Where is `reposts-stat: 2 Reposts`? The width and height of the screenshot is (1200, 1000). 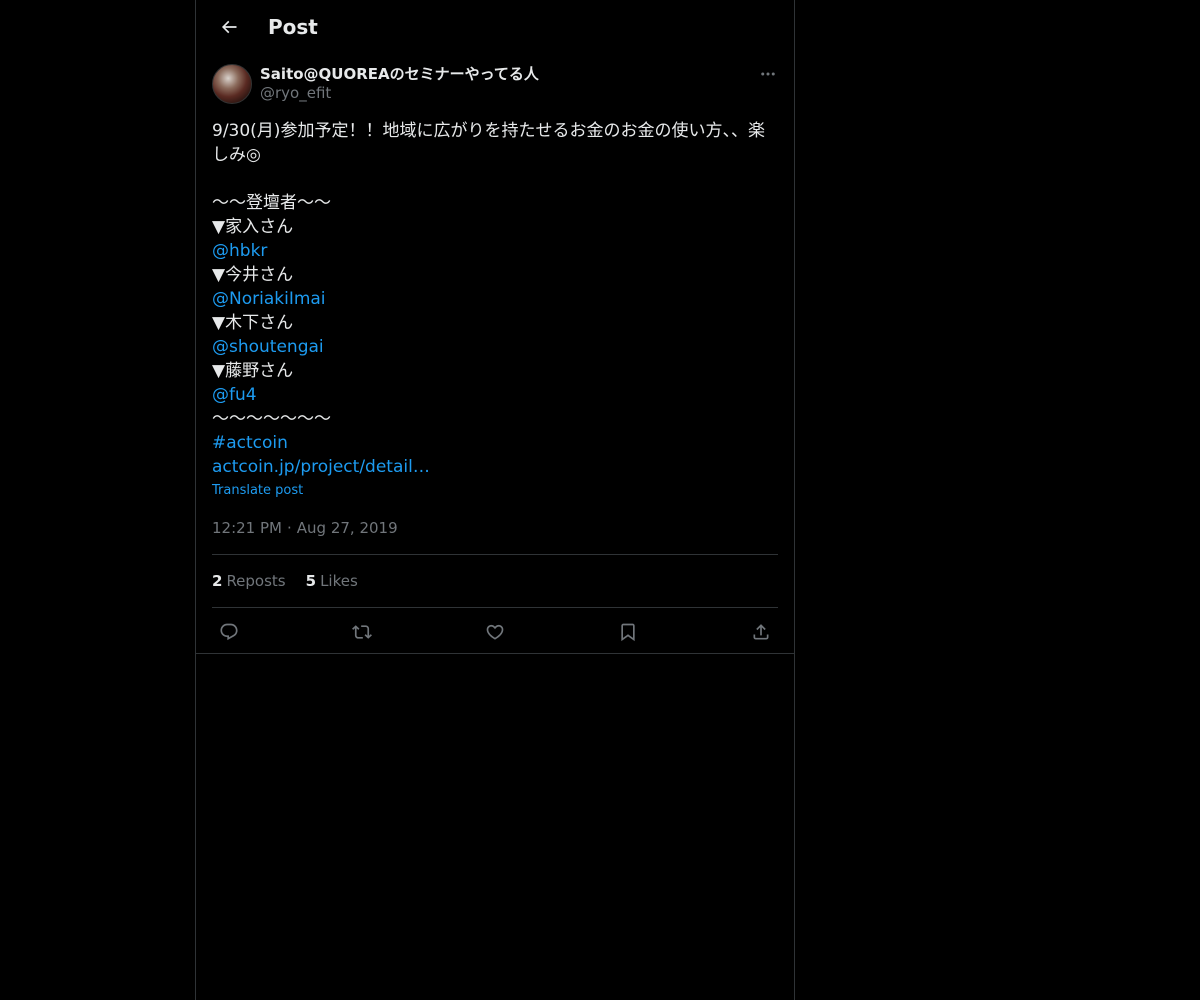
reposts-stat: 2 Reposts is located at coordinates (249, 581).